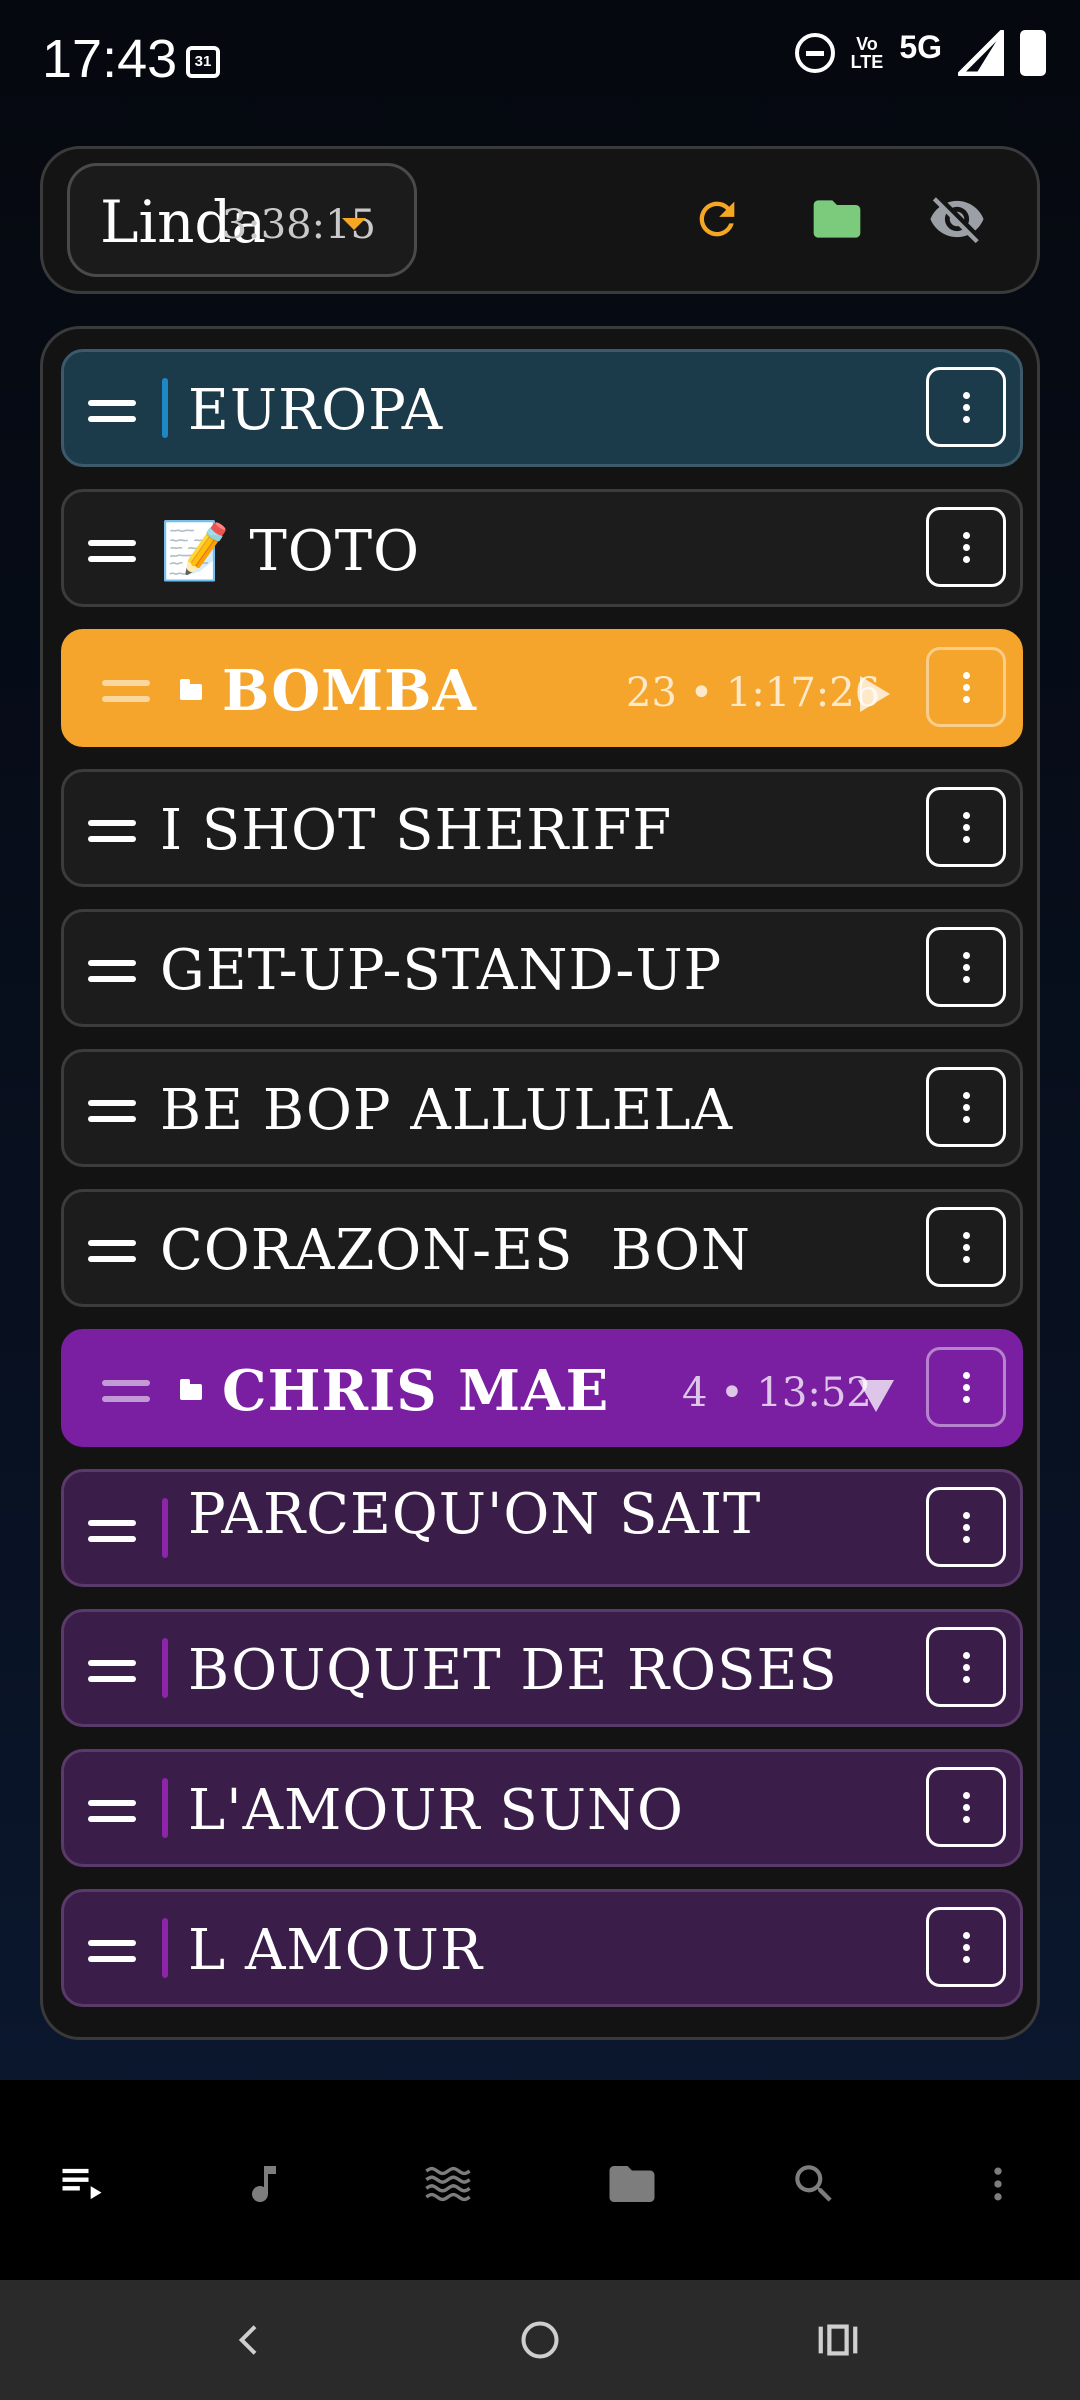  What do you see at coordinates (475, 1514) in the screenshot?
I see `track-title: PARCEQU'ON SAIT` at bounding box center [475, 1514].